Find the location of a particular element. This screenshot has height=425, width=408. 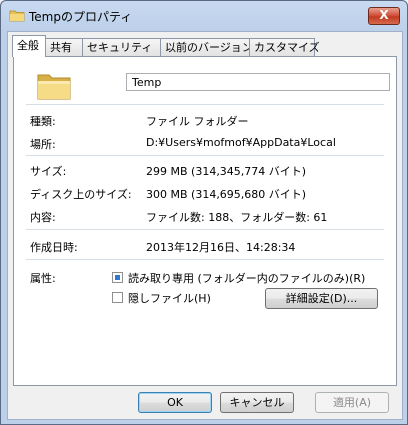

size-on-disk-value: 300 MB (314,695,680 バイト) is located at coordinates (226, 194).